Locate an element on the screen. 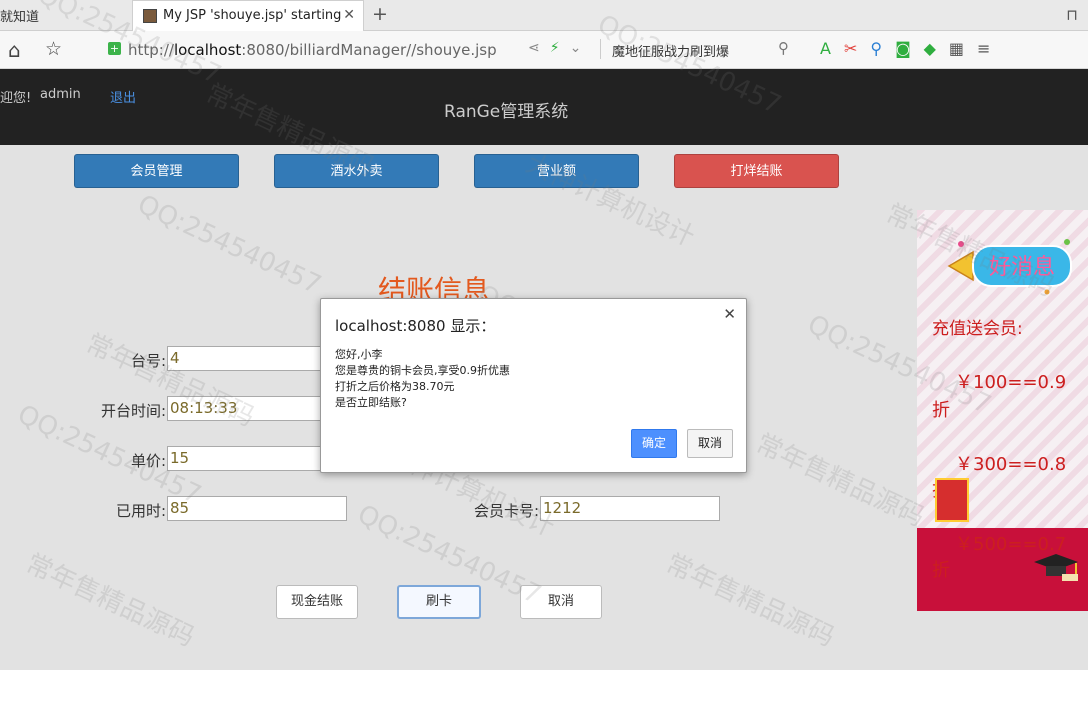 The image size is (1088, 702). good-news-badge-icon: 好消息 is located at coordinates (1009, 267).